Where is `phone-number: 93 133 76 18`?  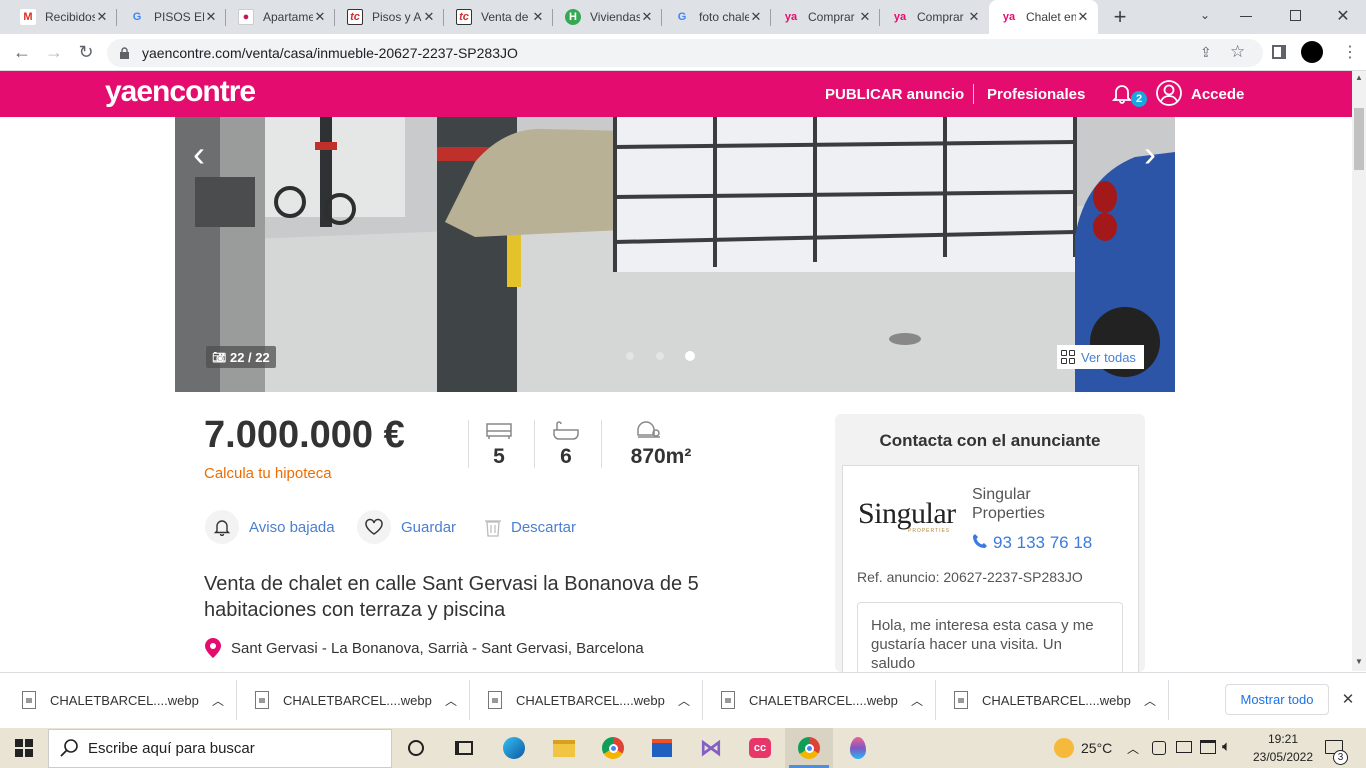
phone-number: 93 133 76 18 is located at coordinates (1042, 543).